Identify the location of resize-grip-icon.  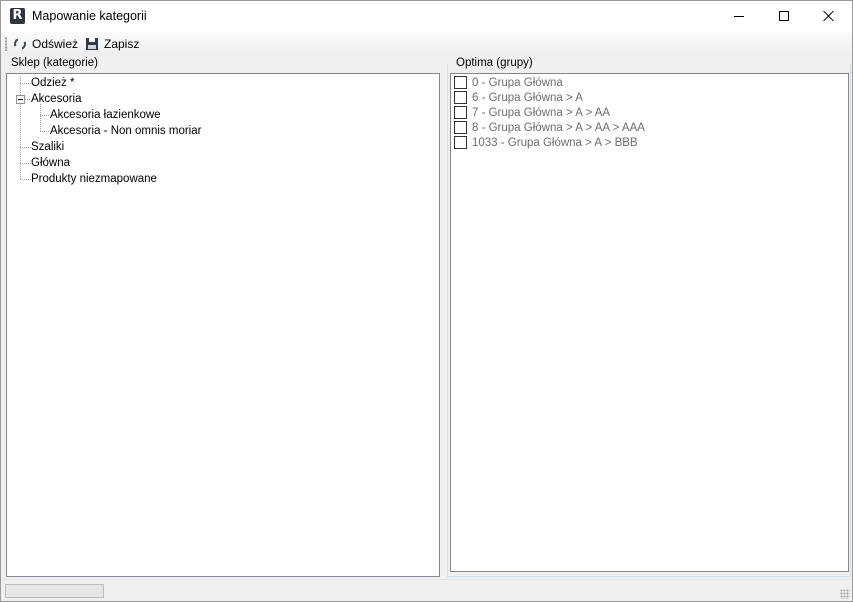
(845, 594).